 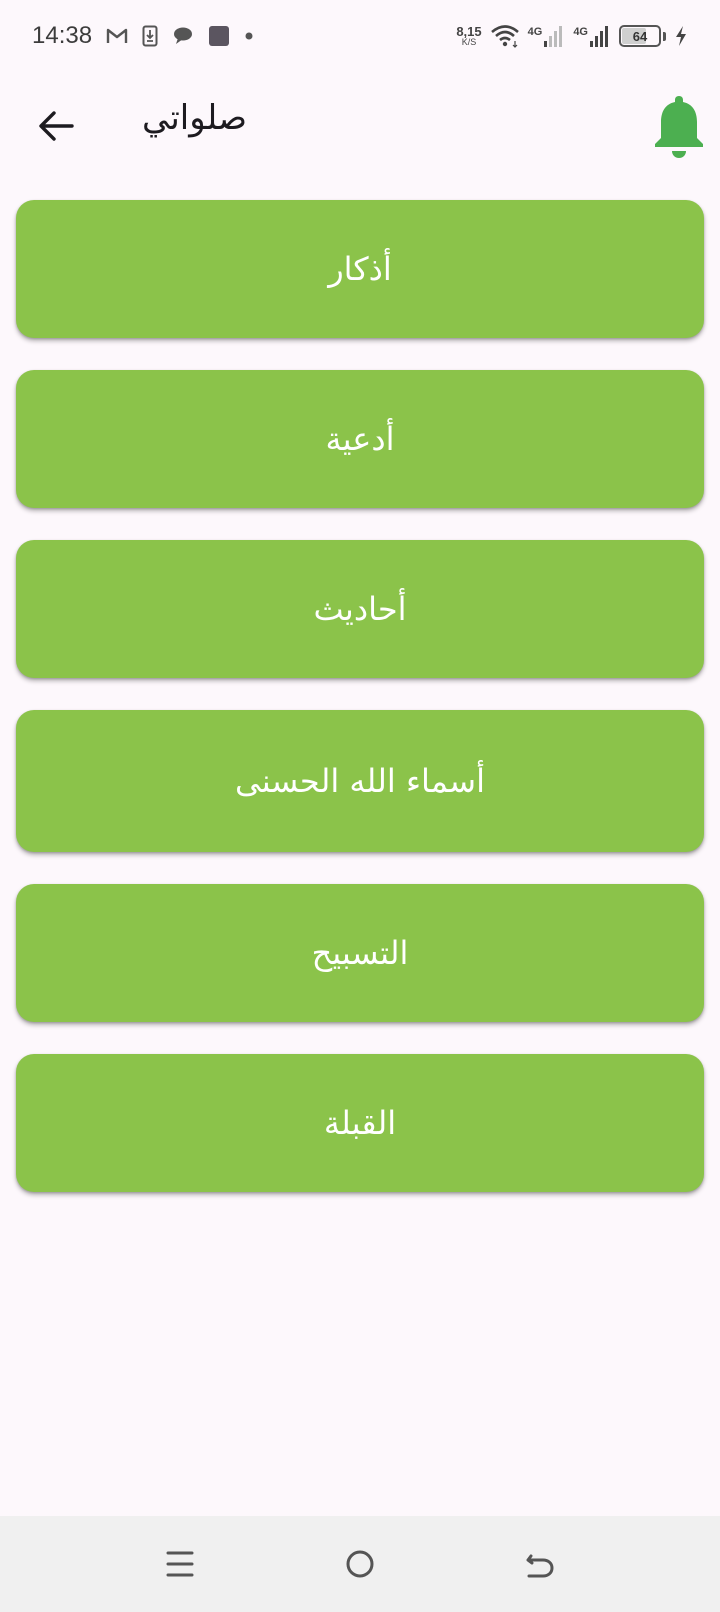 I want to click on menu-button-tasbih: التسبيح, so click(x=360, y=953).